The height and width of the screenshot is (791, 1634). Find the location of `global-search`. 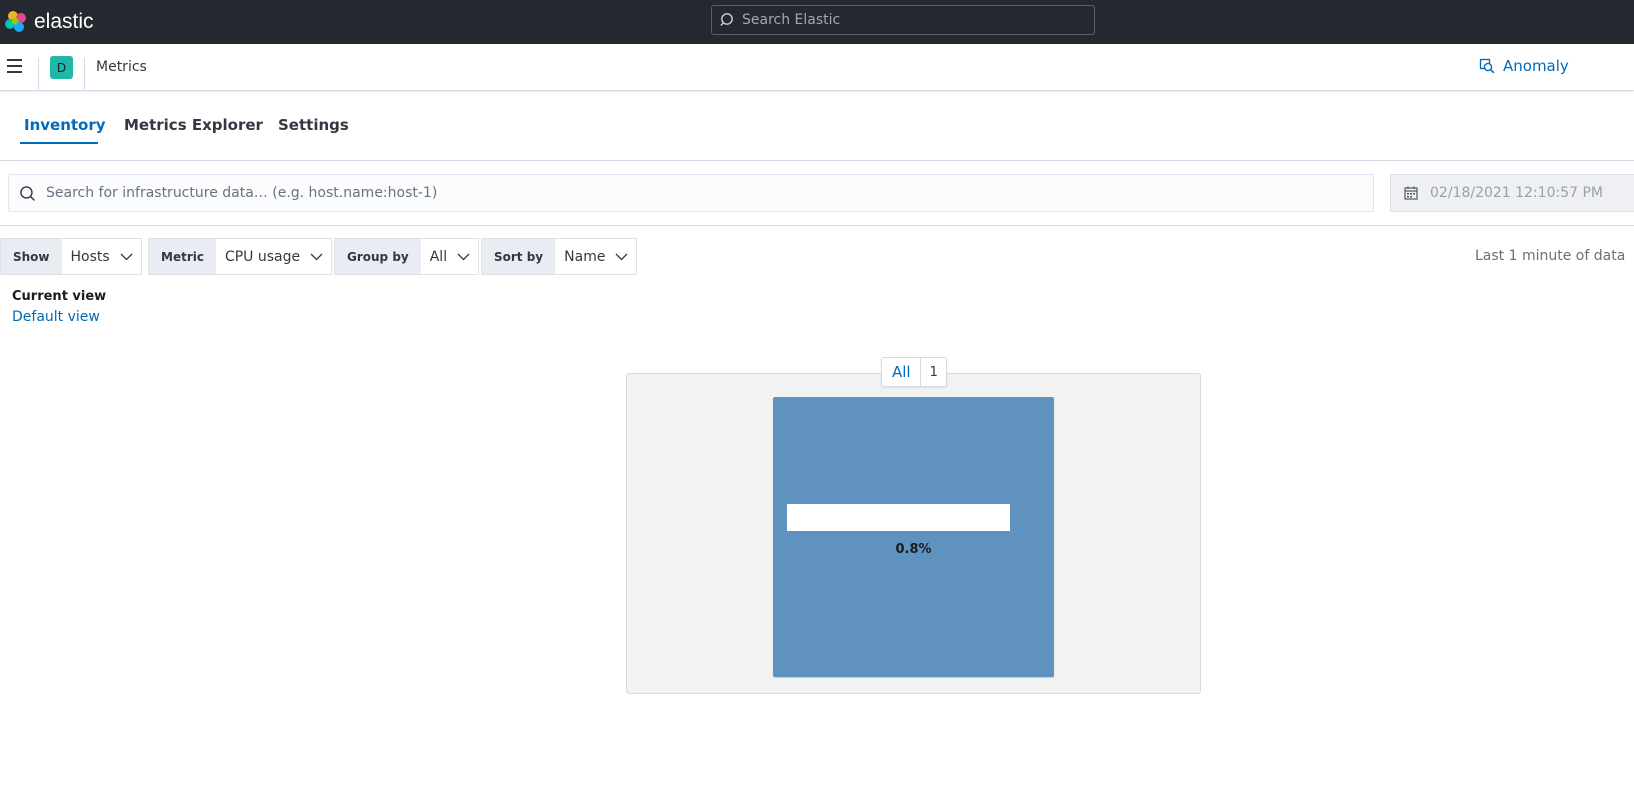

global-search is located at coordinates (903, 20).